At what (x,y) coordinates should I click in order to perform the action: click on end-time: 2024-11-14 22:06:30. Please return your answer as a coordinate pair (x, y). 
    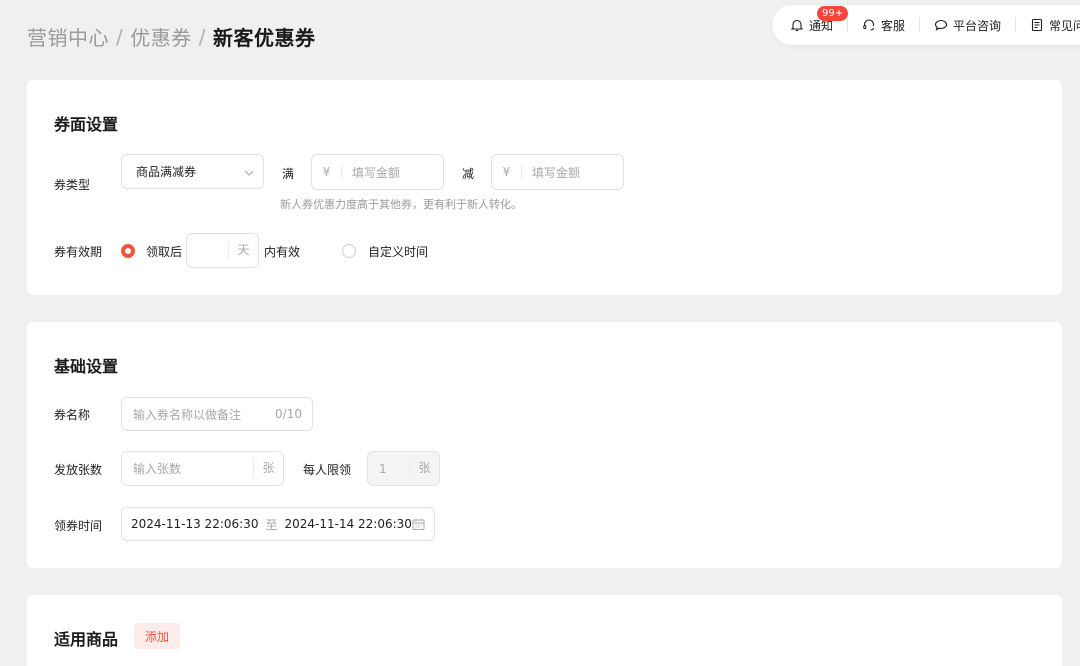
    Looking at the image, I should click on (348, 524).